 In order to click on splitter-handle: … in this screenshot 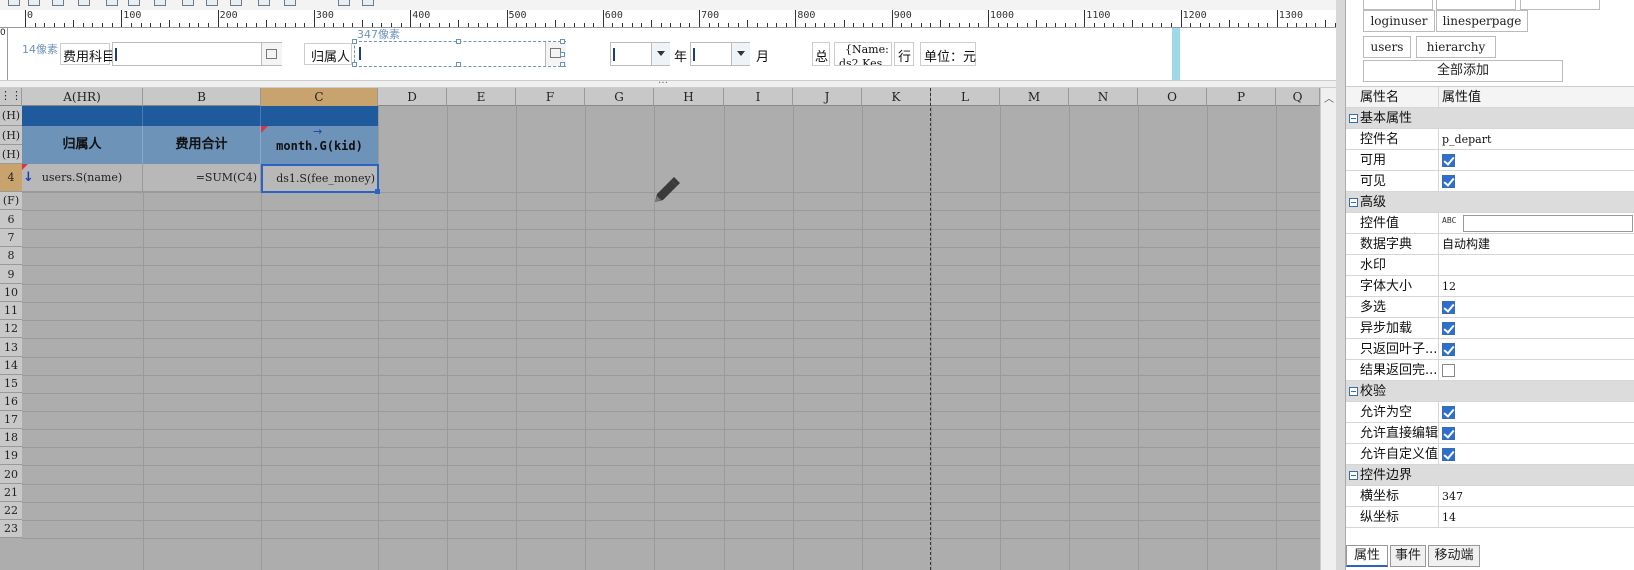, I will do `click(663, 80)`.